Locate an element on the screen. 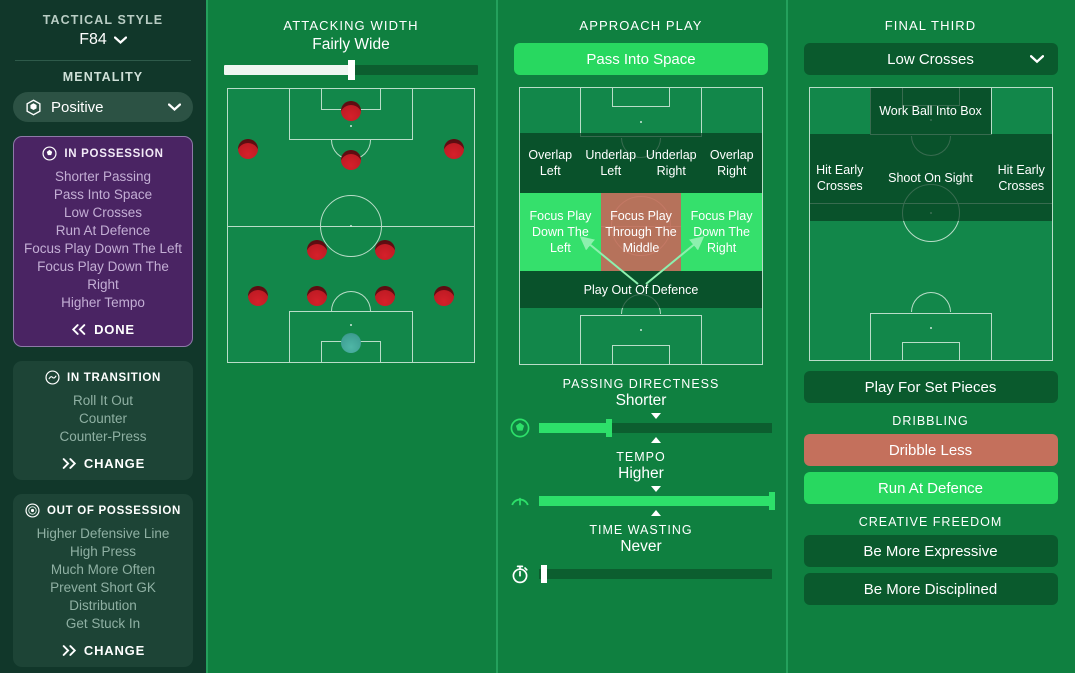 This screenshot has height=673, width=1075. attacking-width-slider is located at coordinates (351, 70).